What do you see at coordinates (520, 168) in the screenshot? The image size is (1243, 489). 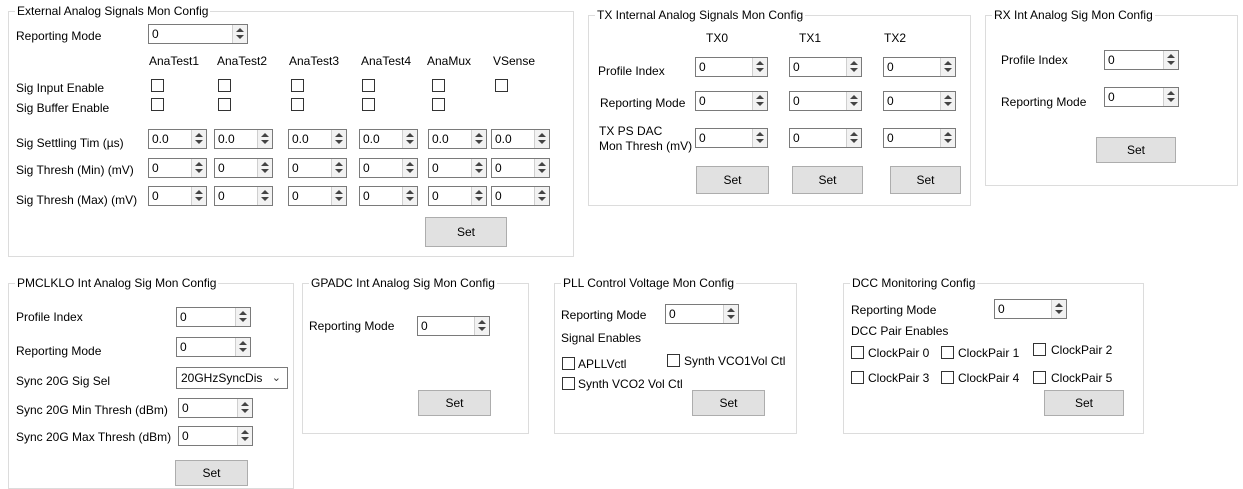 I see `thresh-min-vsense-spinner: 0` at bounding box center [520, 168].